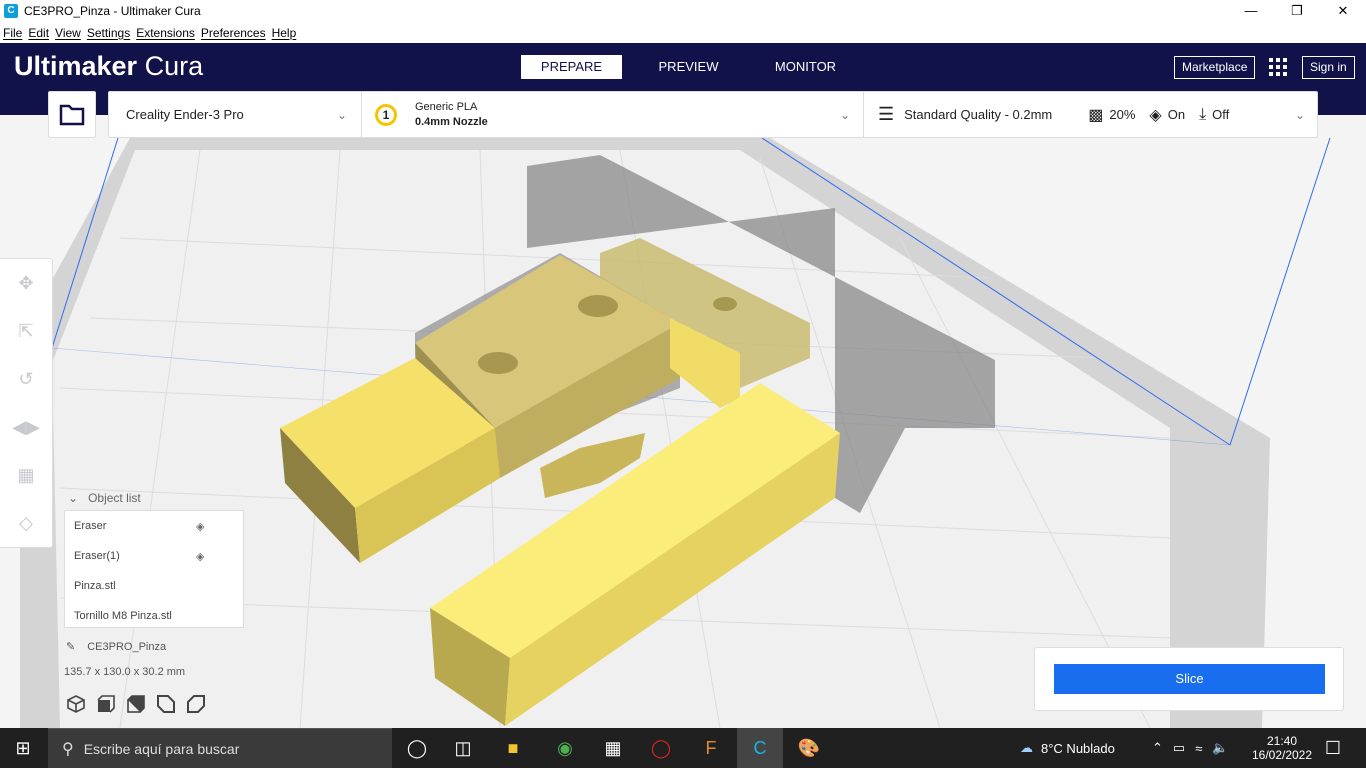 The height and width of the screenshot is (768, 1366). I want to click on logo: Ultimaker Cura, so click(108, 66).